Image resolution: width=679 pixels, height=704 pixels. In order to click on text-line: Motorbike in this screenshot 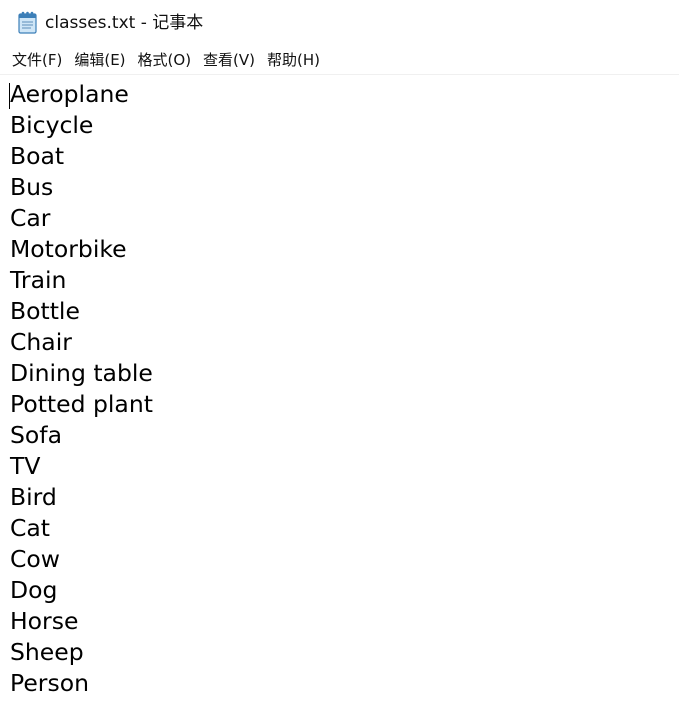, I will do `click(68, 249)`.